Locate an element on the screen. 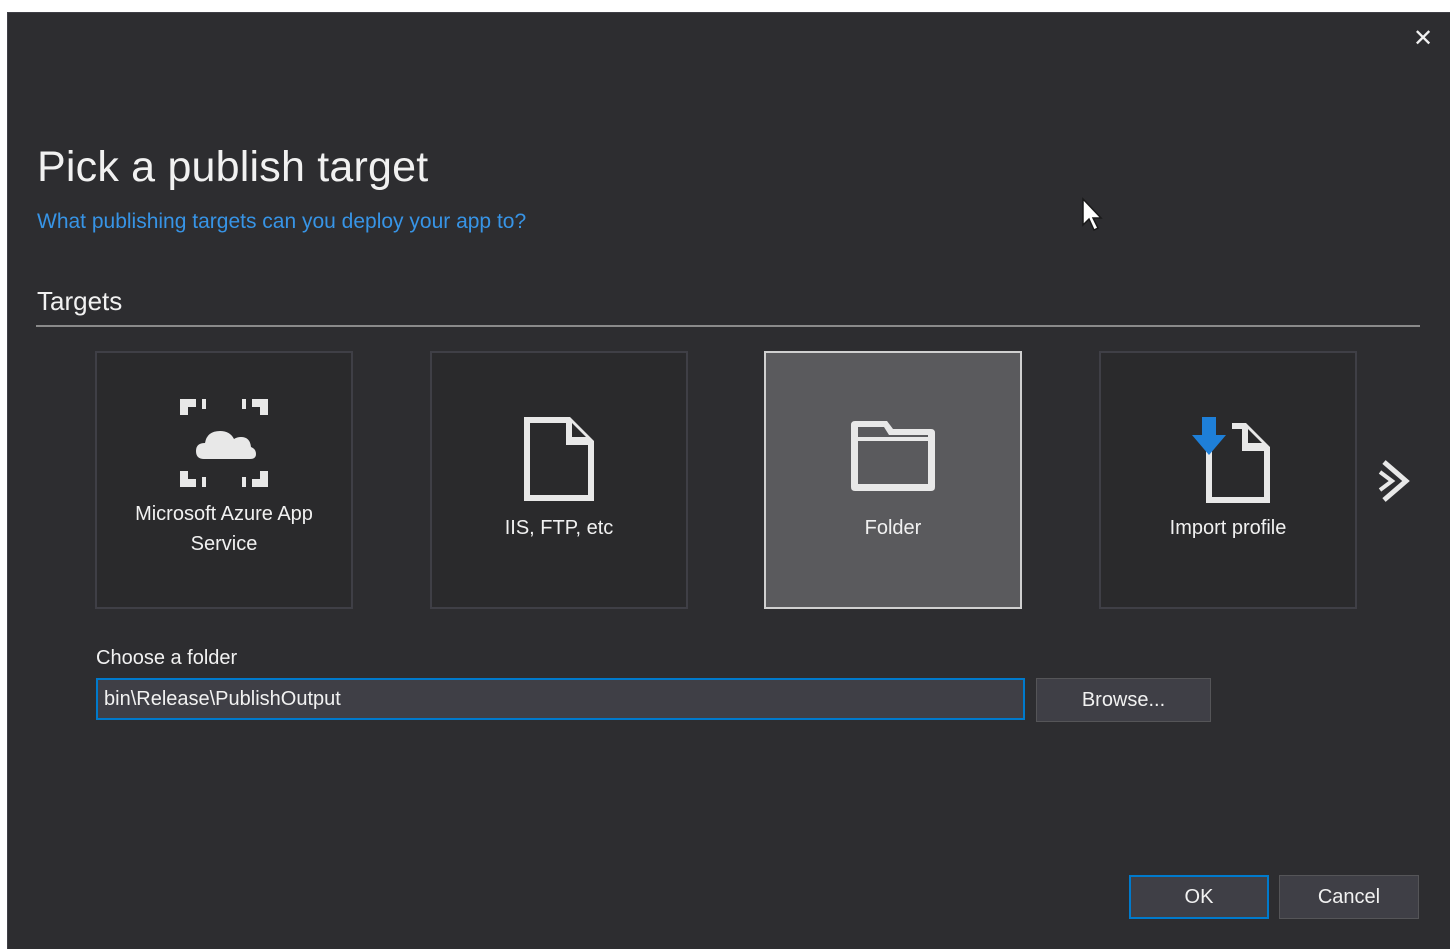 The image size is (1450, 949). import-profile-icon is located at coordinates (1230, 458).